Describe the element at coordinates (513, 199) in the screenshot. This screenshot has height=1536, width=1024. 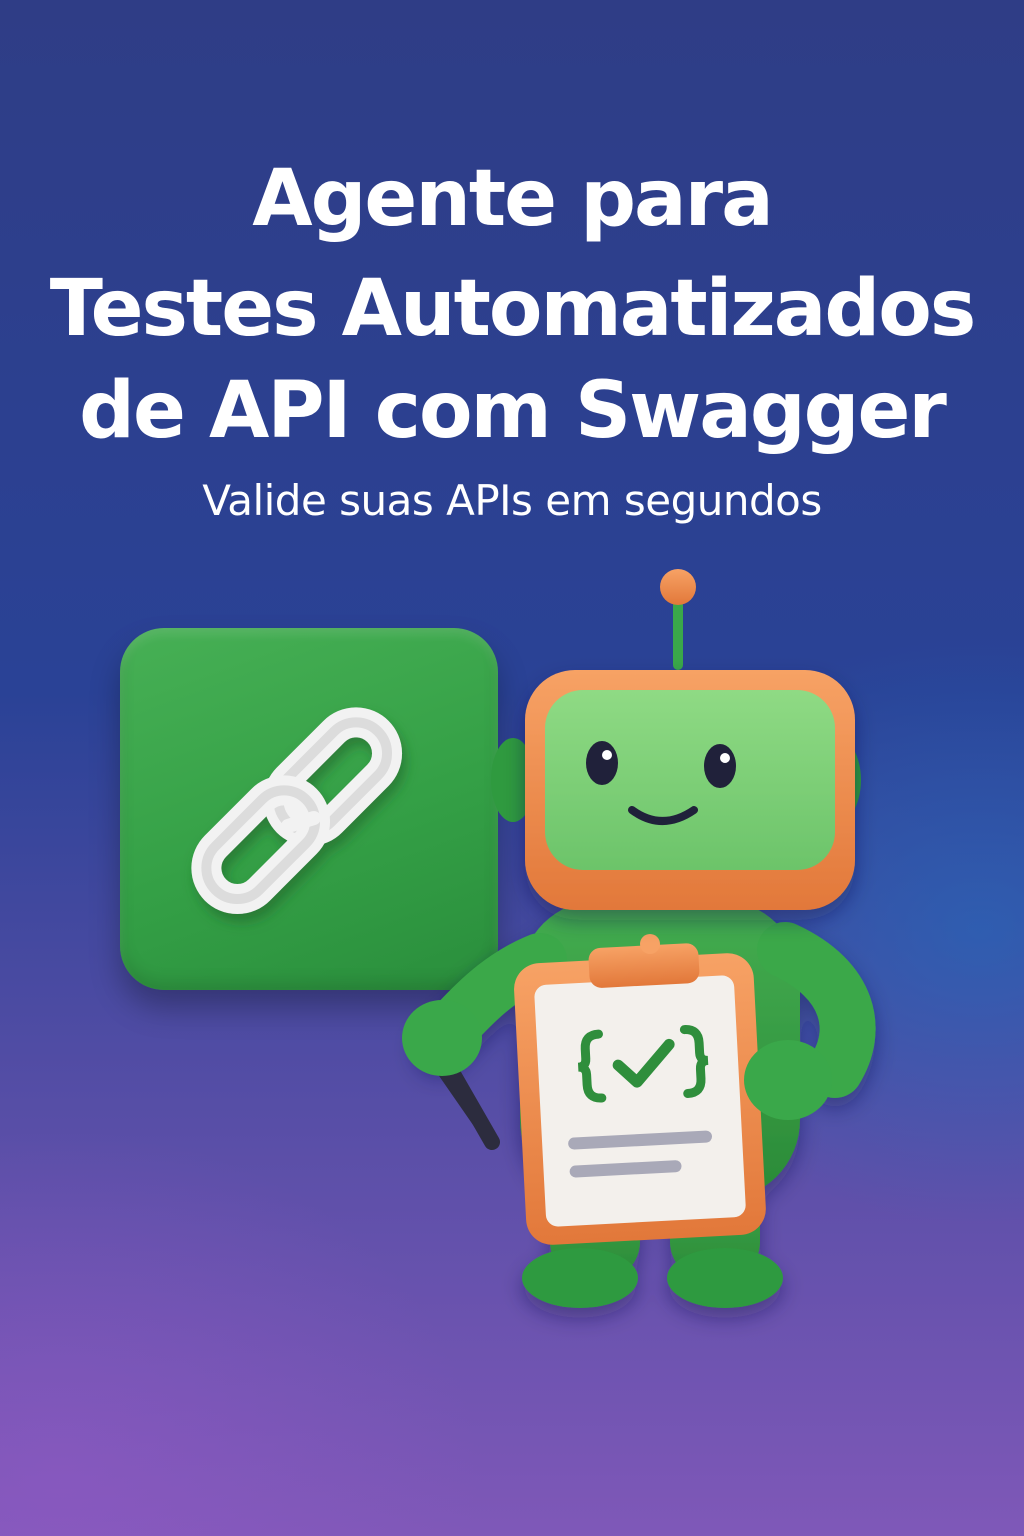
I see `title-line-1: Agente para` at that location.